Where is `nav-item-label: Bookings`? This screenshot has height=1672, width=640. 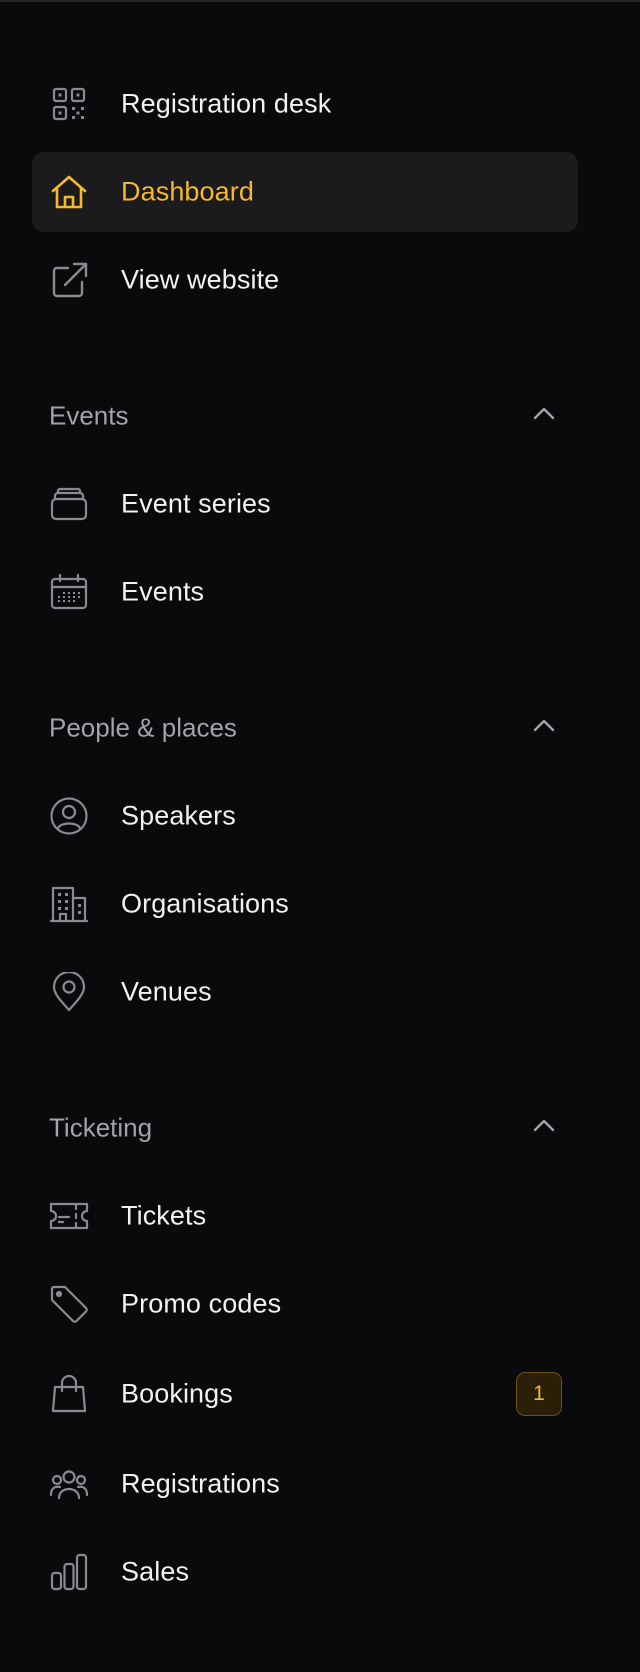 nav-item-label: Bookings is located at coordinates (177, 1393).